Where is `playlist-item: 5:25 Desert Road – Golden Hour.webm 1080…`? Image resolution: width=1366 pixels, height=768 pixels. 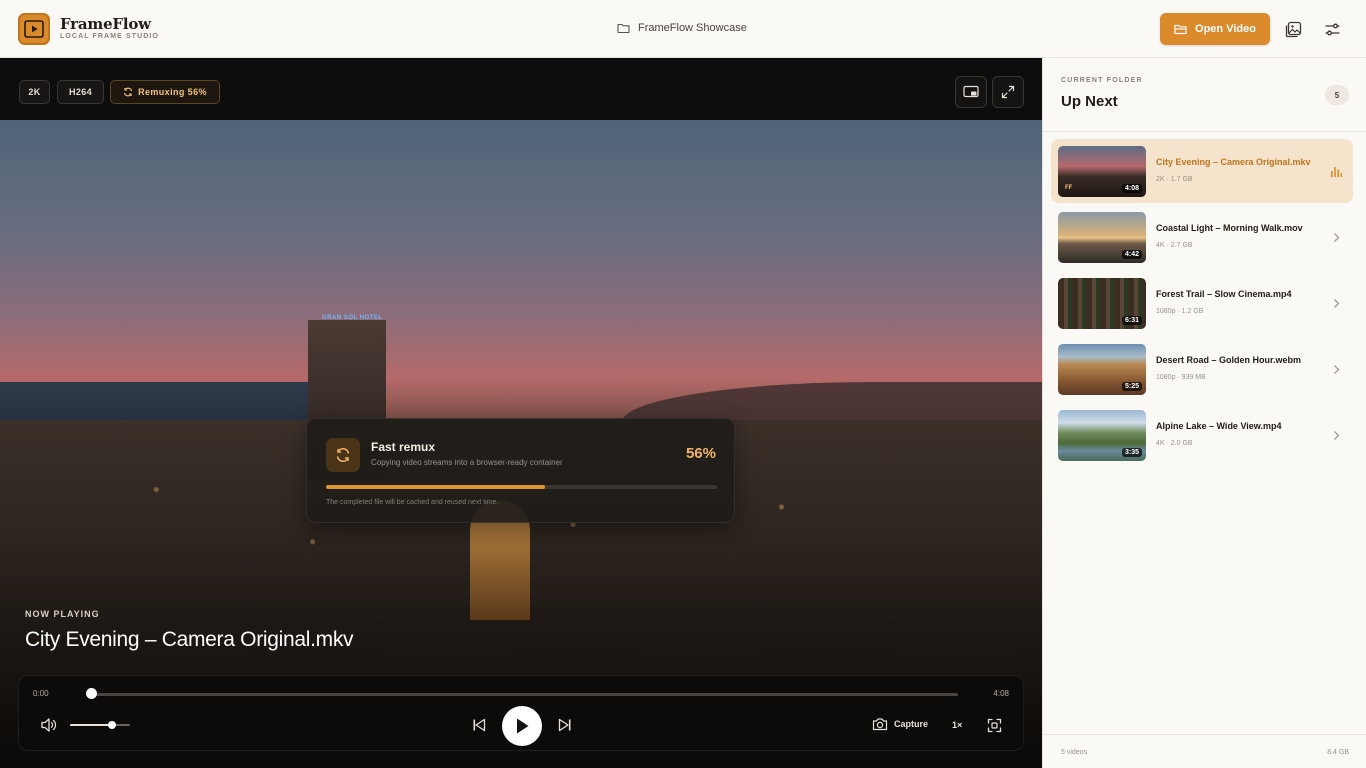
playlist-item: 5:25 Desert Road – Golden Hour.webm 1080… is located at coordinates (1202, 369).